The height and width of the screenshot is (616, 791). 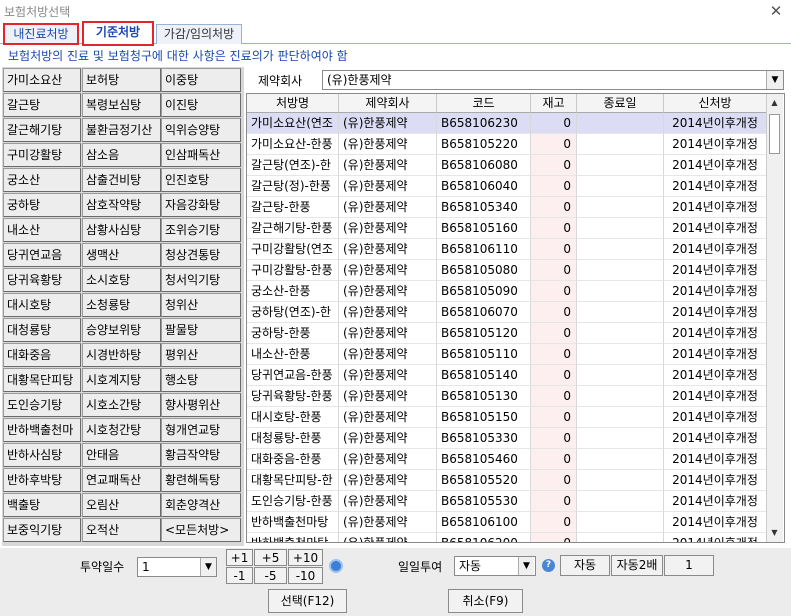 What do you see at coordinates (293, 123) in the screenshot?
I see `table-cell: 가미소요산(연조` at bounding box center [293, 123].